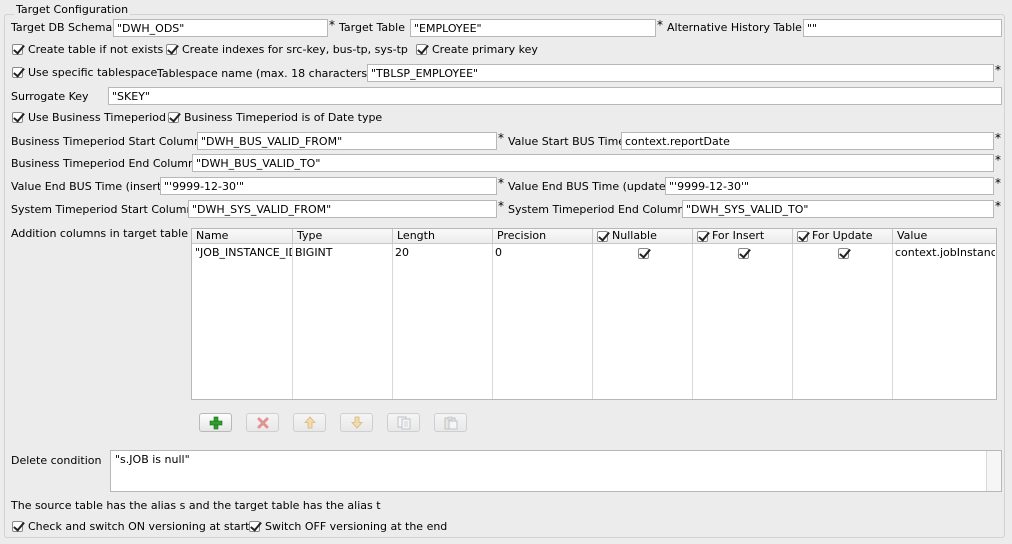  What do you see at coordinates (743, 253) in the screenshot?
I see `table-cell-for-insert-checkbox` at bounding box center [743, 253].